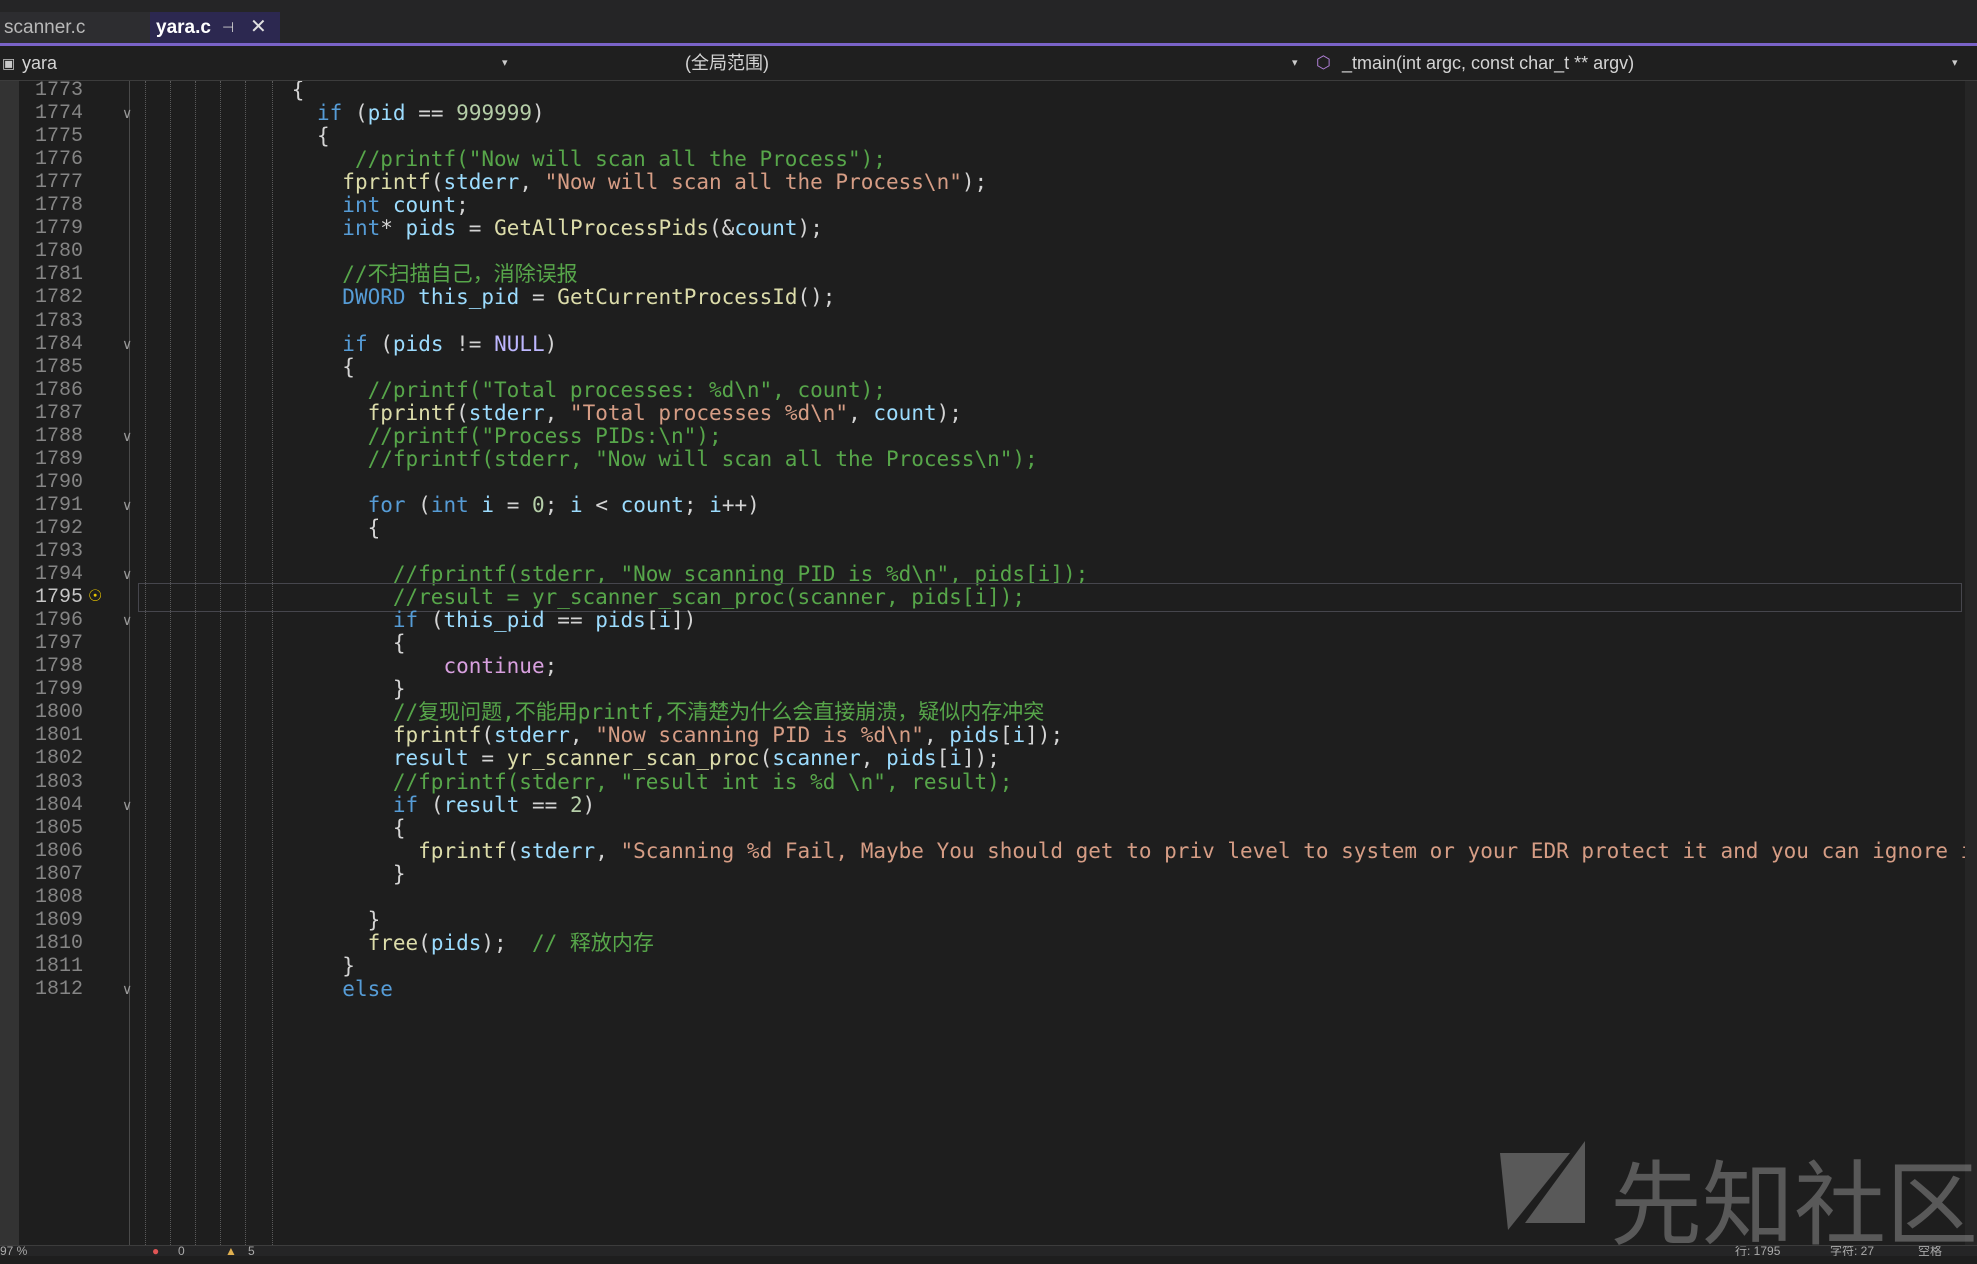 The width and height of the screenshot is (1977, 1264). What do you see at coordinates (1971, 663) in the screenshot?
I see `vertical-scrollbar` at bounding box center [1971, 663].